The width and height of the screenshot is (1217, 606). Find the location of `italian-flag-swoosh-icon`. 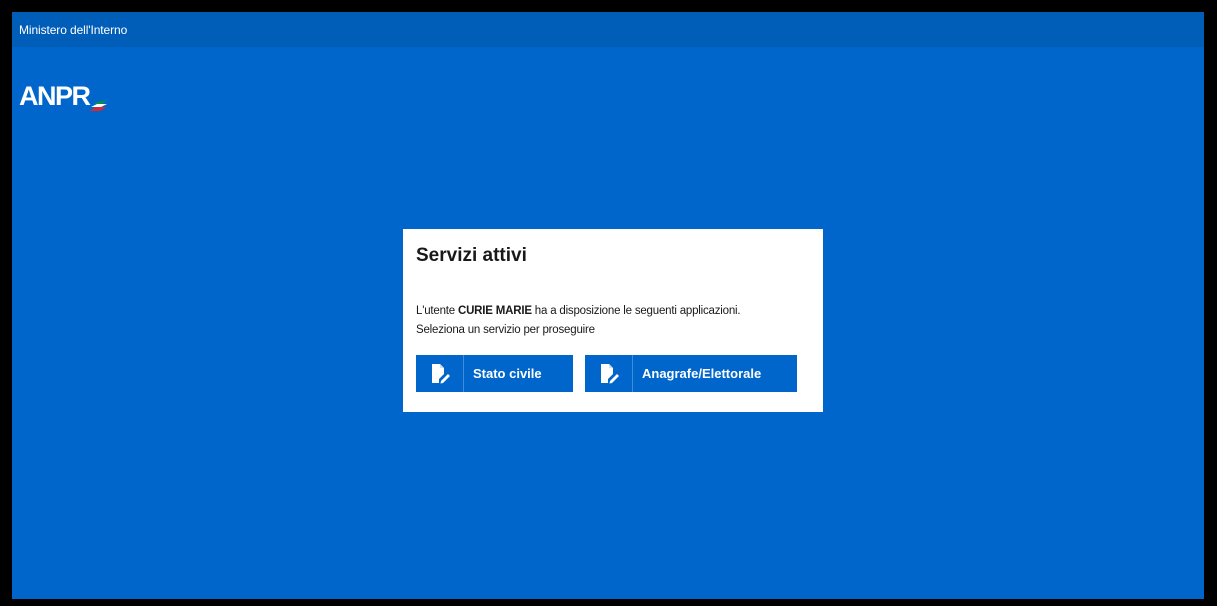

italian-flag-swoosh-icon is located at coordinates (97, 105).